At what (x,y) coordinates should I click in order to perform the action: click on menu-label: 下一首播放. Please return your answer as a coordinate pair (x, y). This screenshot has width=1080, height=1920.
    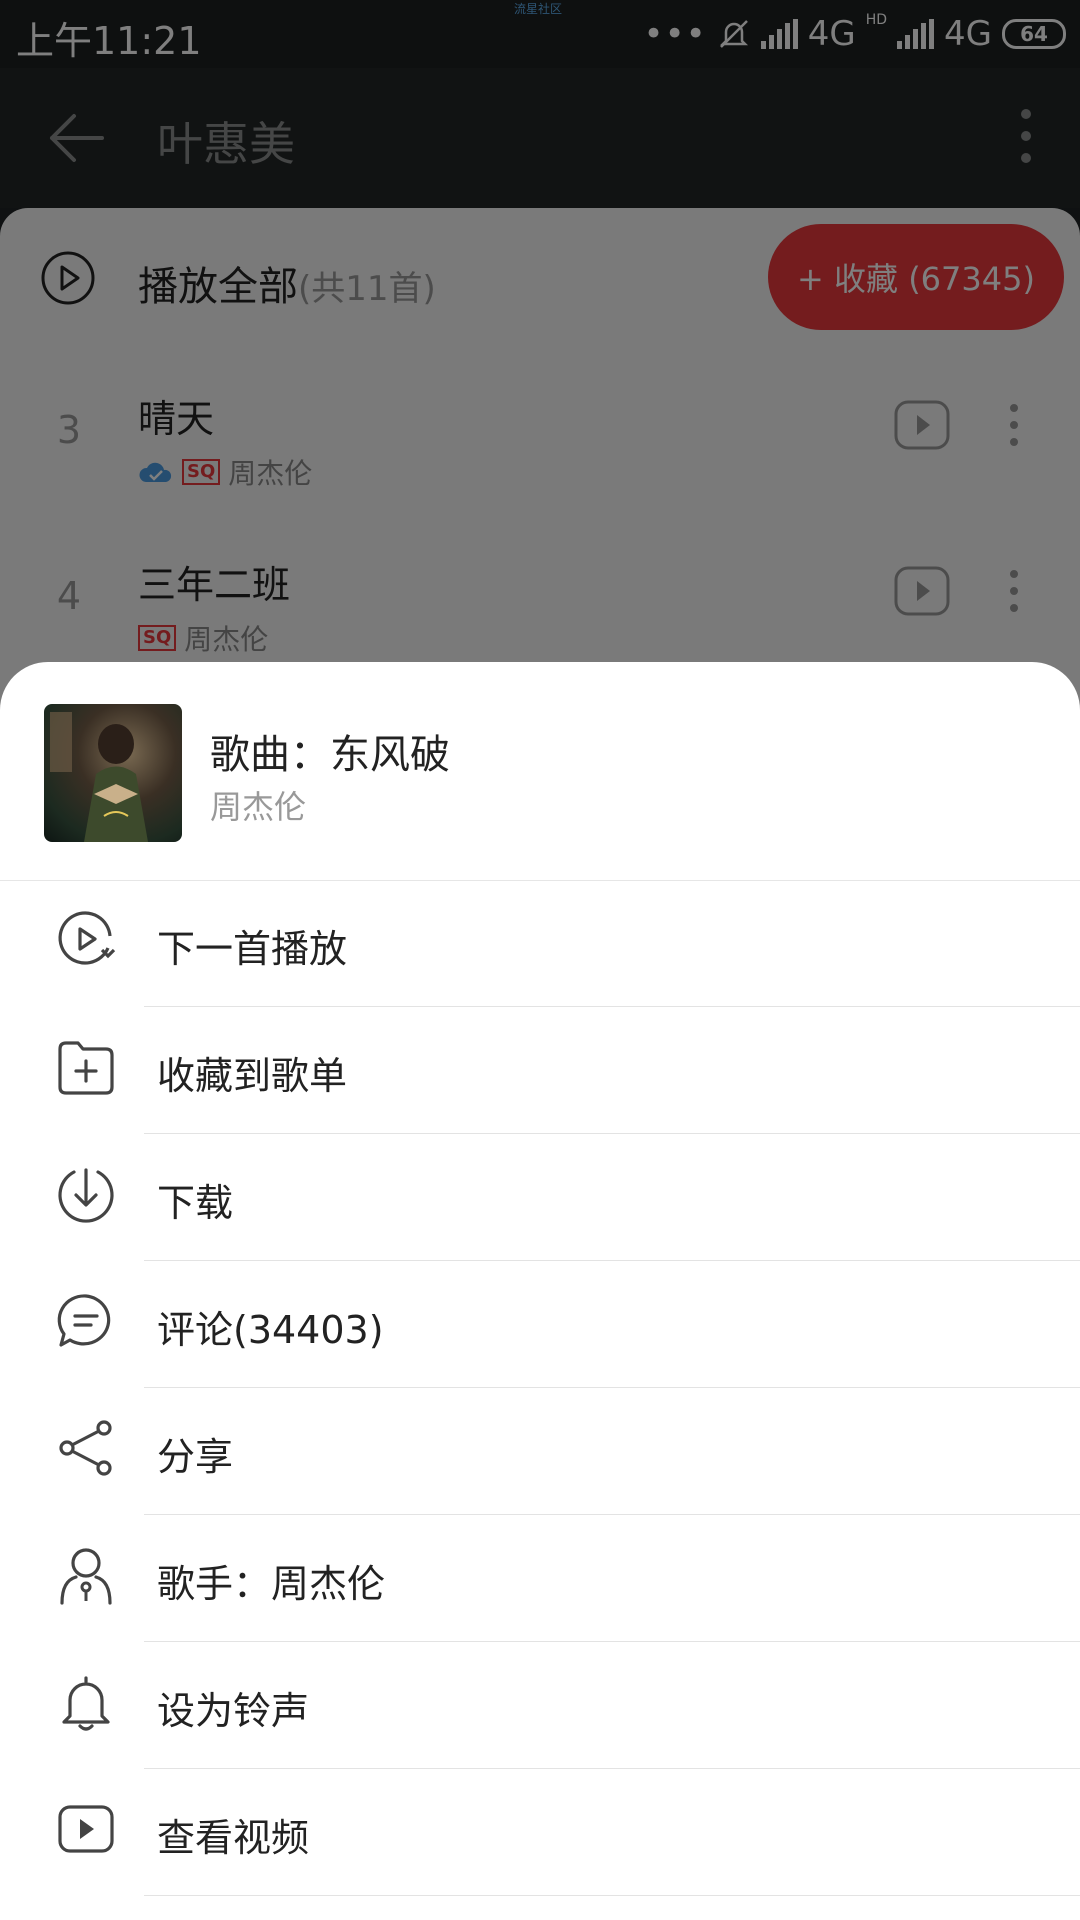
    Looking at the image, I should click on (252, 949).